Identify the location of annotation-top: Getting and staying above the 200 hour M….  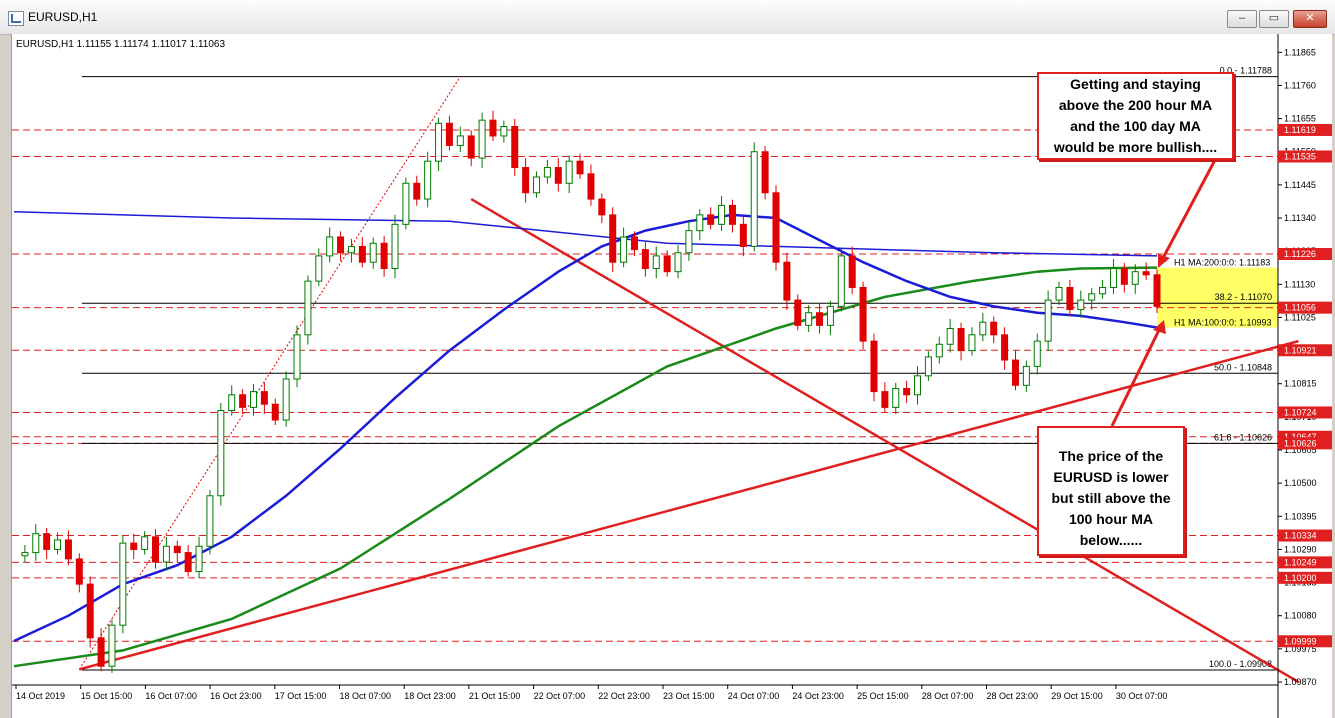
(1135, 116).